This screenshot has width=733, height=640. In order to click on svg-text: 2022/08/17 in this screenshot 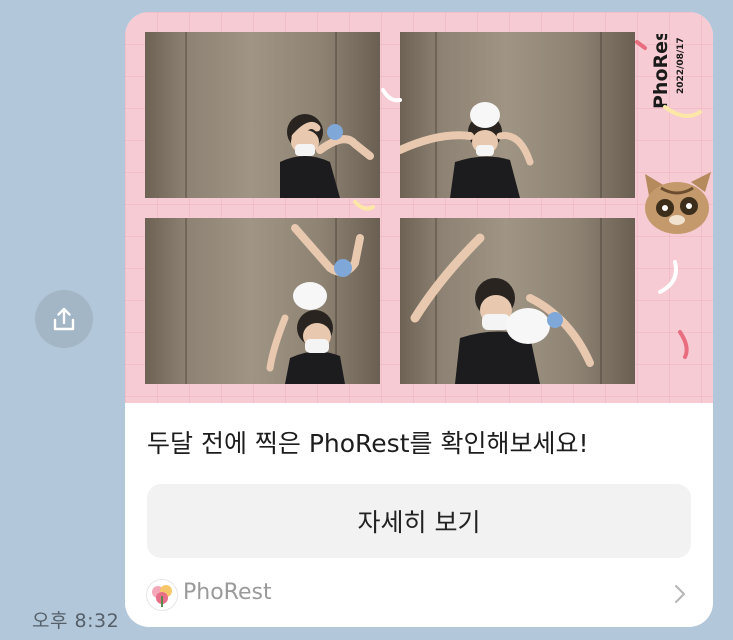, I will do `click(681, 65)`.